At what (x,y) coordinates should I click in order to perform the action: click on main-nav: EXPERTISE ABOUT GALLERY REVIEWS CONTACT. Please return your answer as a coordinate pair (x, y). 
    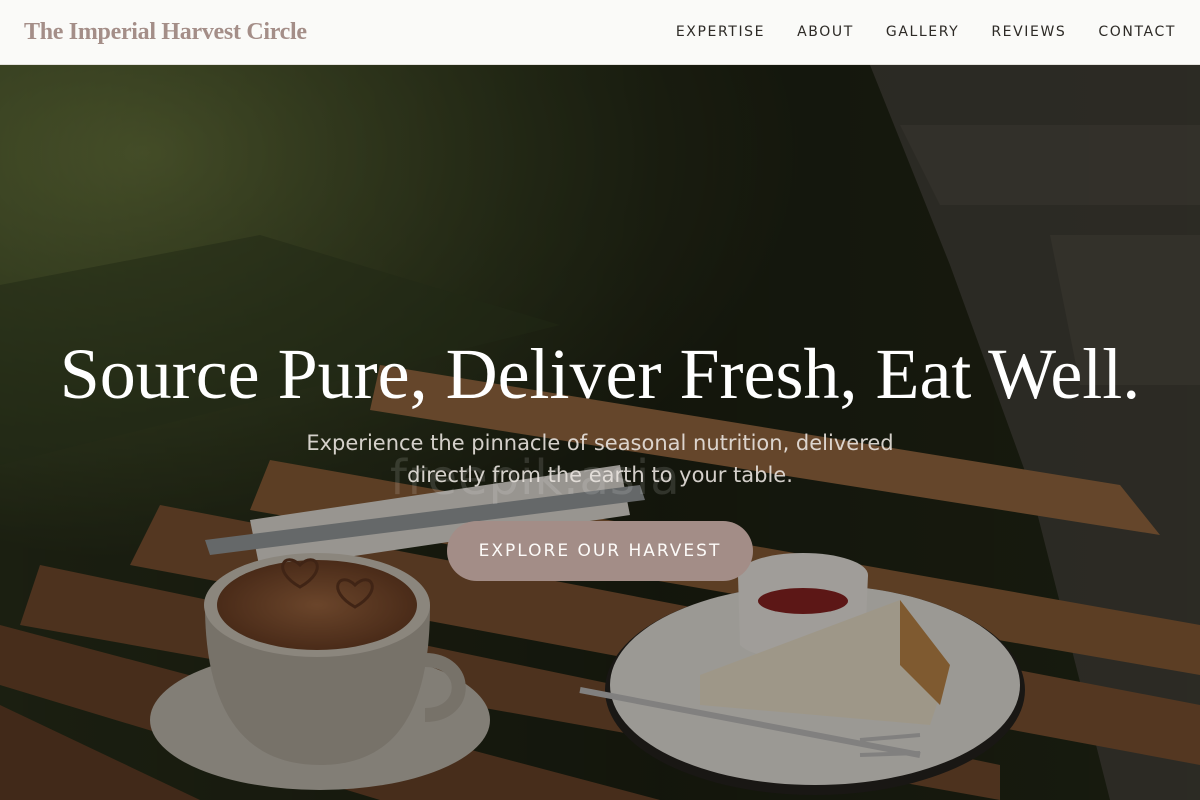
    Looking at the image, I should click on (926, 32).